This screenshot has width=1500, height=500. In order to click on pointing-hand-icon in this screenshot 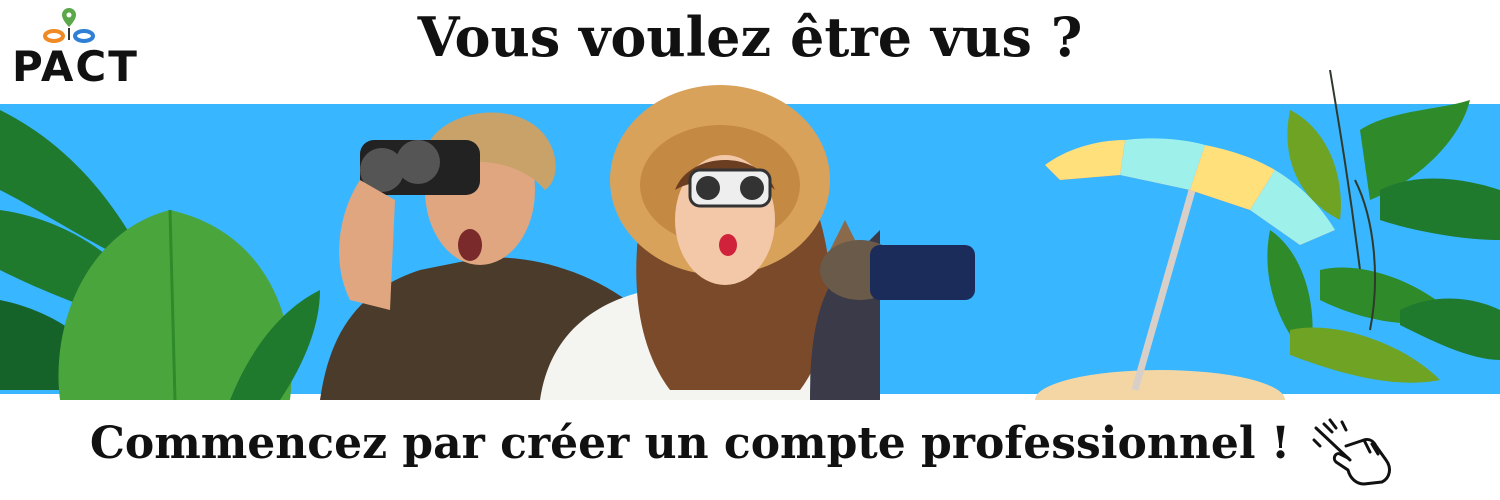, I will do `click(1351, 452)`.